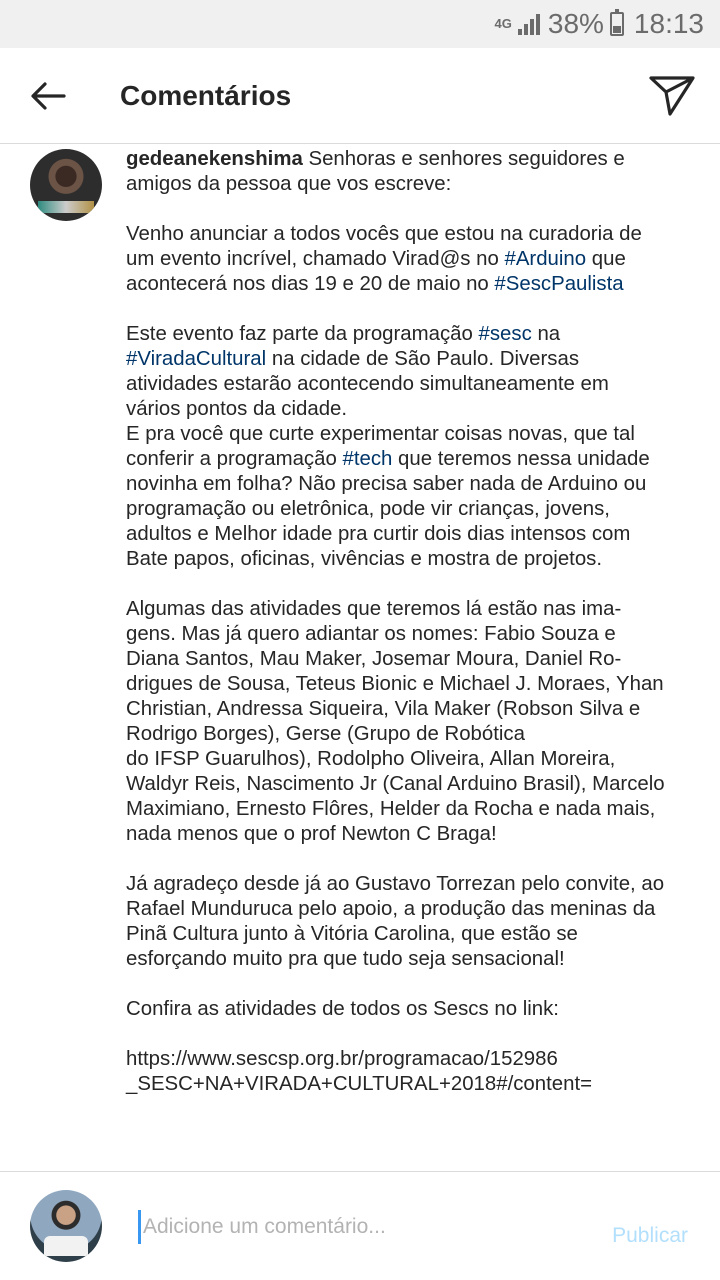 The image size is (720, 1280). Describe the element at coordinates (505, 334) in the screenshot. I see `hashtag-link: #sesc` at that location.